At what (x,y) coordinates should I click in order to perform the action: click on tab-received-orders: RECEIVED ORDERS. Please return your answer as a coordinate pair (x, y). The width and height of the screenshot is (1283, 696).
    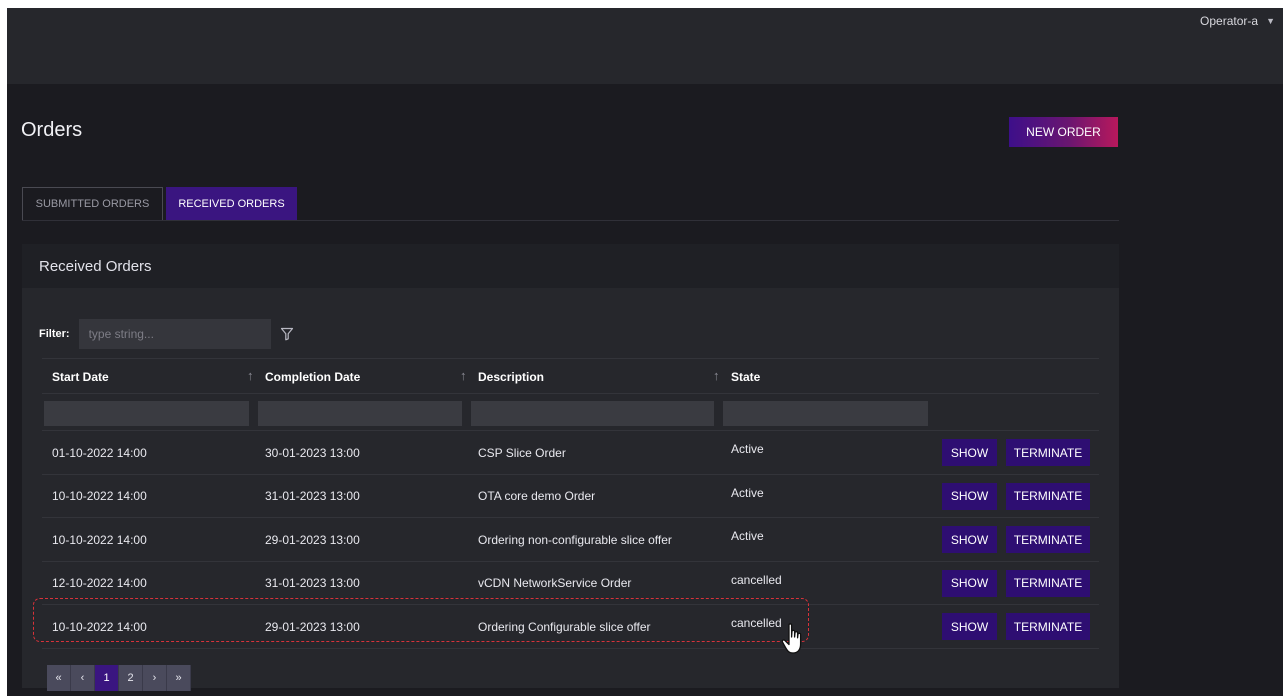
    Looking at the image, I should click on (231, 203).